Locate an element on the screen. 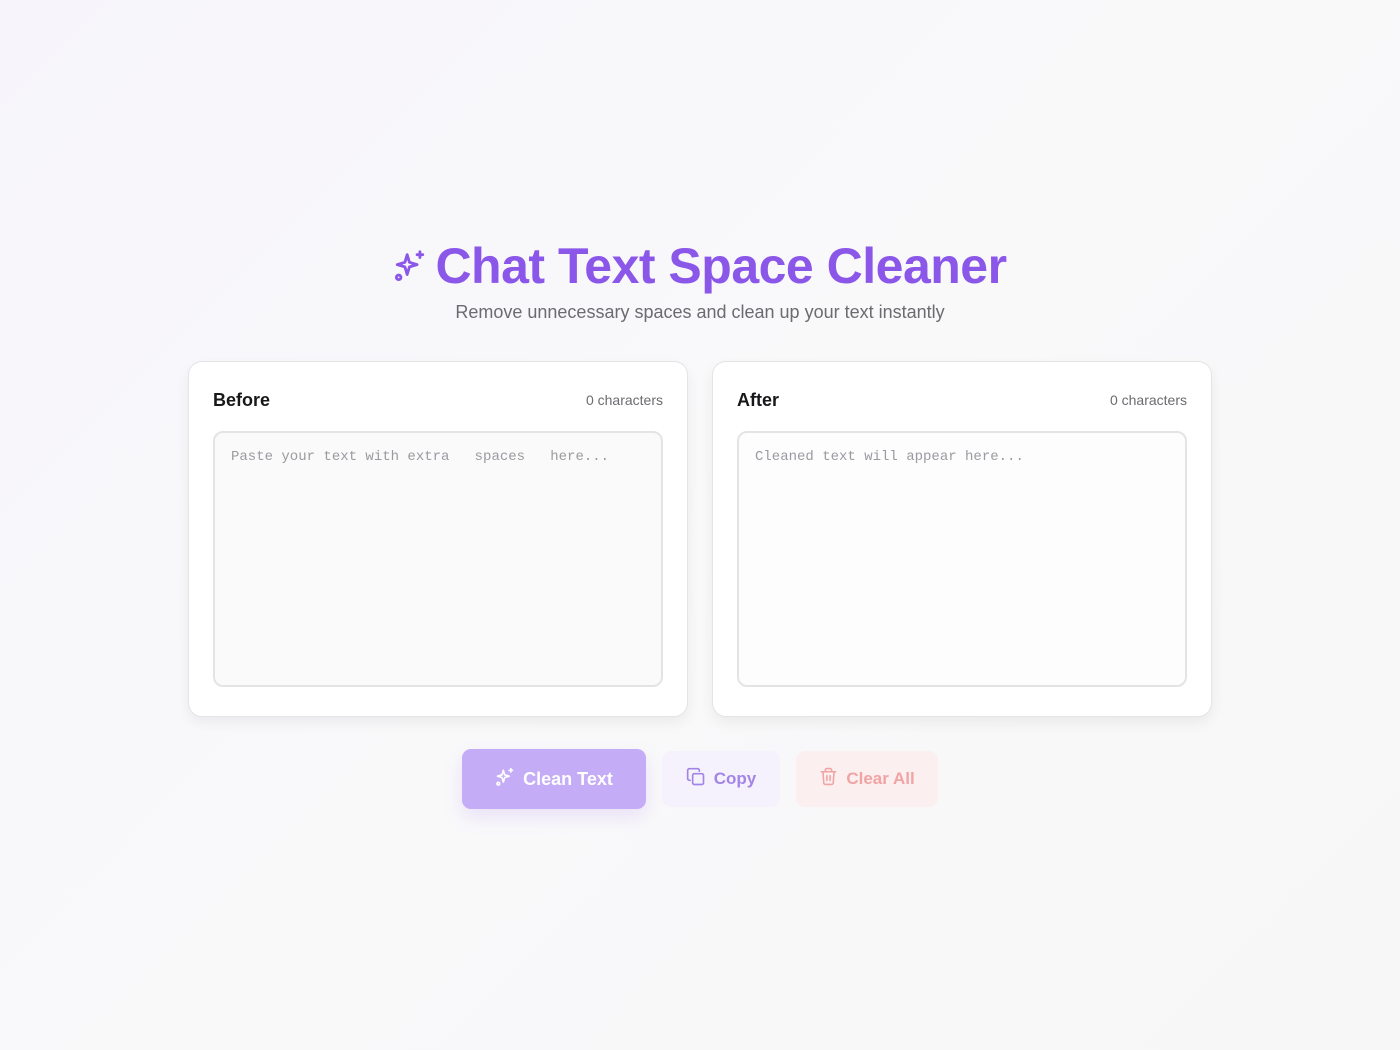  before-textarea is located at coordinates (438, 559).